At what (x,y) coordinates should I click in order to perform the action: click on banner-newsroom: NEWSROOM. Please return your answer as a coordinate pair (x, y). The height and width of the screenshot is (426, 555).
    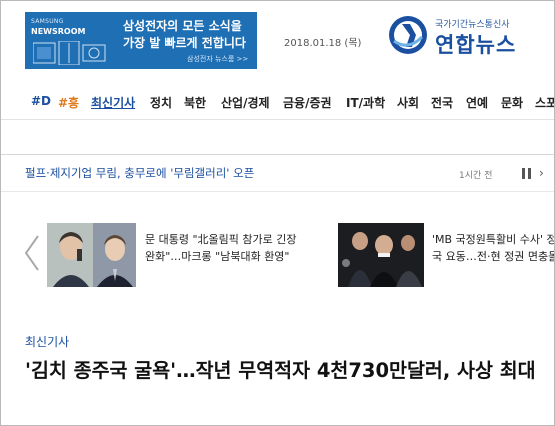
    Looking at the image, I should click on (58, 31).